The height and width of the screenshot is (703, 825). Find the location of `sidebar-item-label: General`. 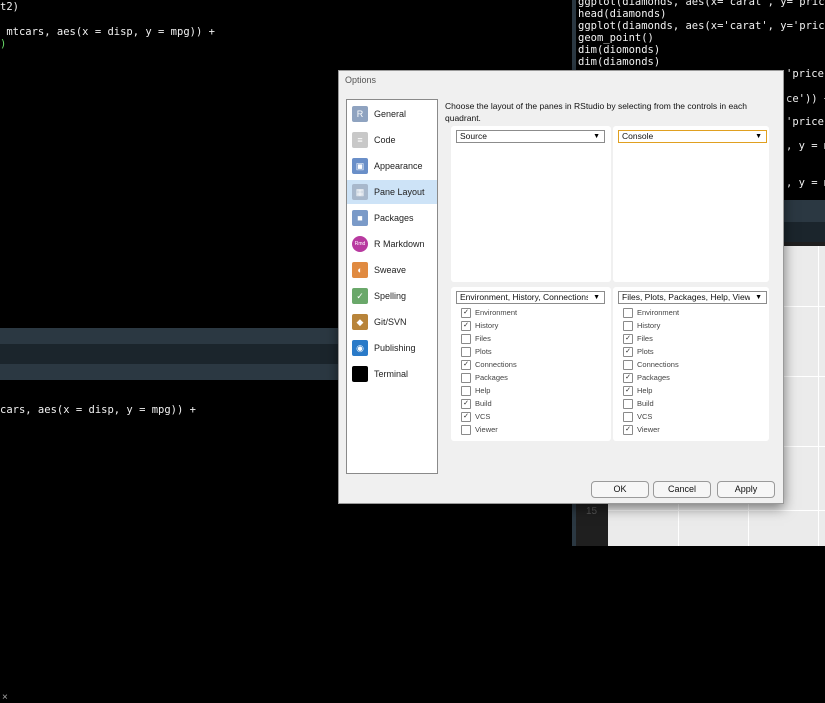

sidebar-item-label: General is located at coordinates (390, 114).